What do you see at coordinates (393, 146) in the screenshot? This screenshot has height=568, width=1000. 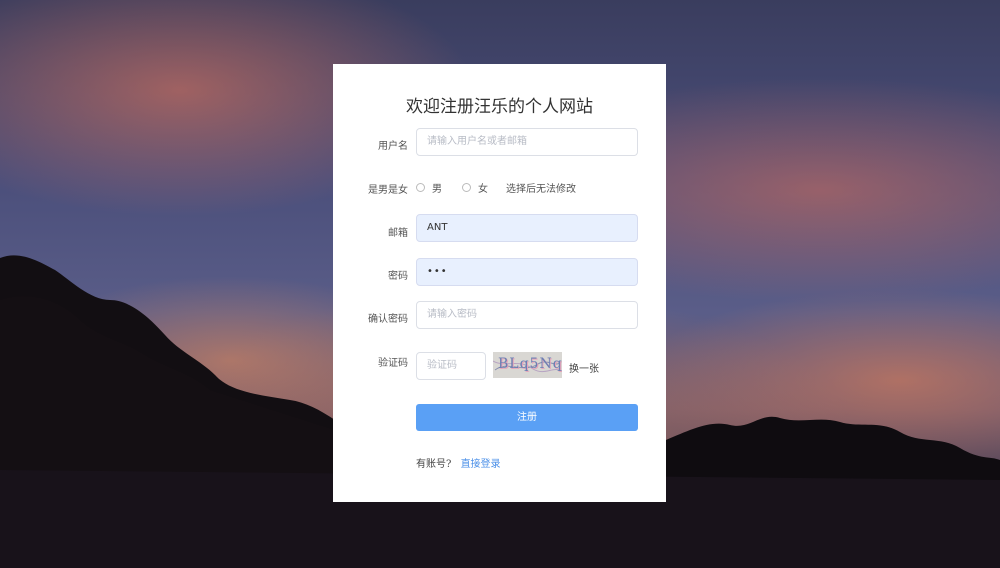 I see `username-label: 用户名` at bounding box center [393, 146].